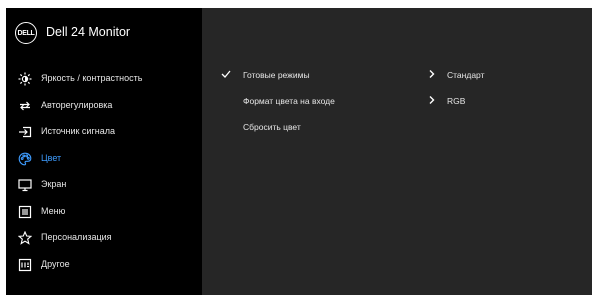  Describe the element at coordinates (78, 131) in the screenshot. I see `sidebar-item-label: Источник сигнала` at that location.